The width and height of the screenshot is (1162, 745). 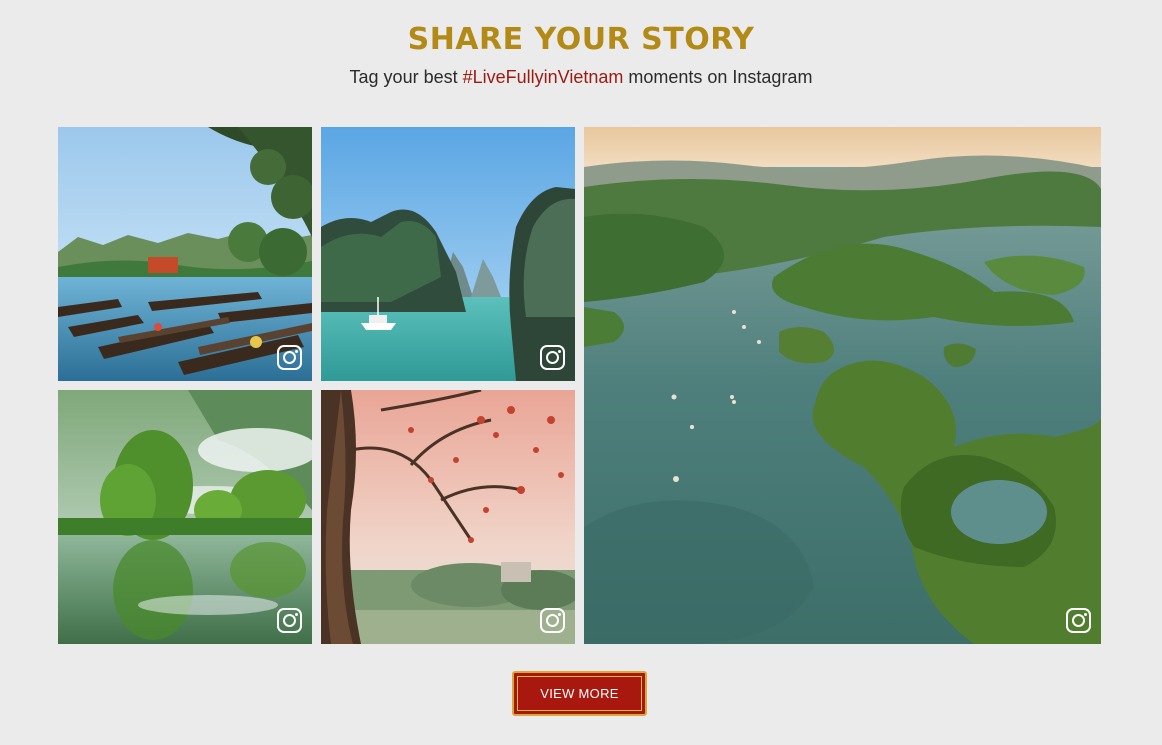 What do you see at coordinates (718, 77) in the screenshot?
I see `subtitle-text-after: moments on Instagram` at bounding box center [718, 77].